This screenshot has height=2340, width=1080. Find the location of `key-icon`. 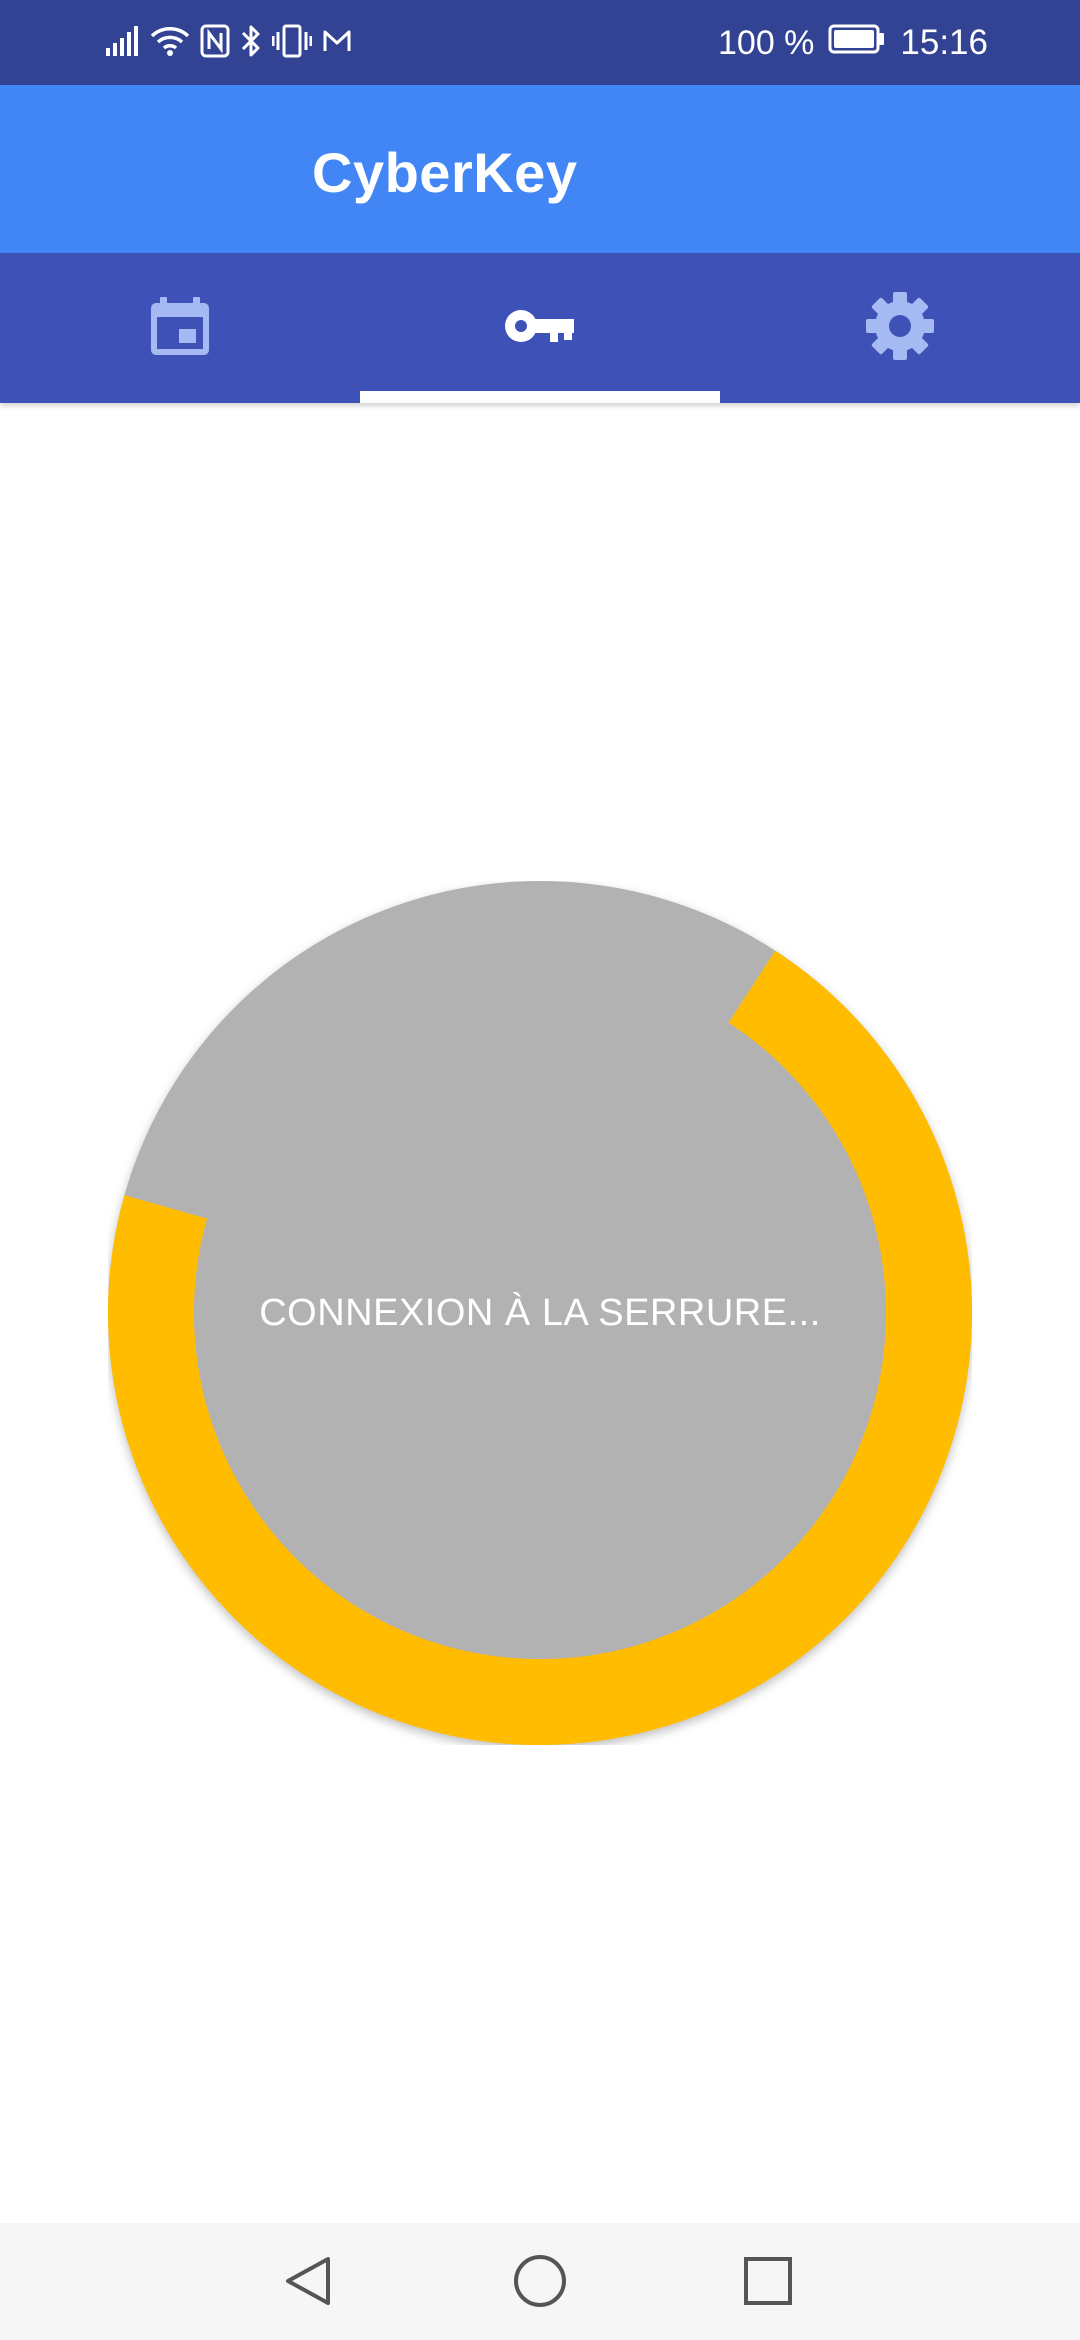

key-icon is located at coordinates (540, 328).